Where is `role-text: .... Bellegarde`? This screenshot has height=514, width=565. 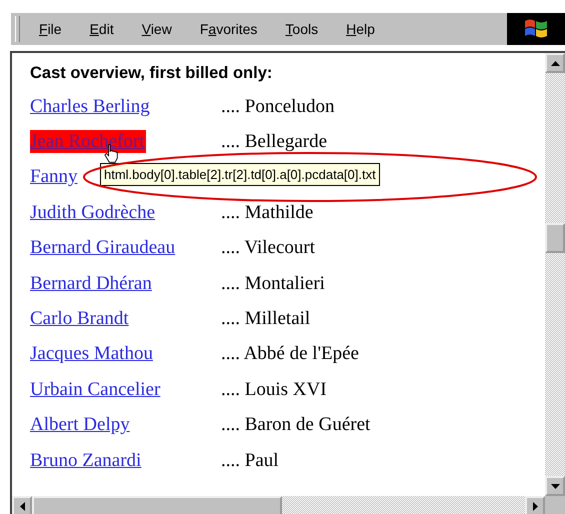
role-text: .... Bellegarde is located at coordinates (274, 142).